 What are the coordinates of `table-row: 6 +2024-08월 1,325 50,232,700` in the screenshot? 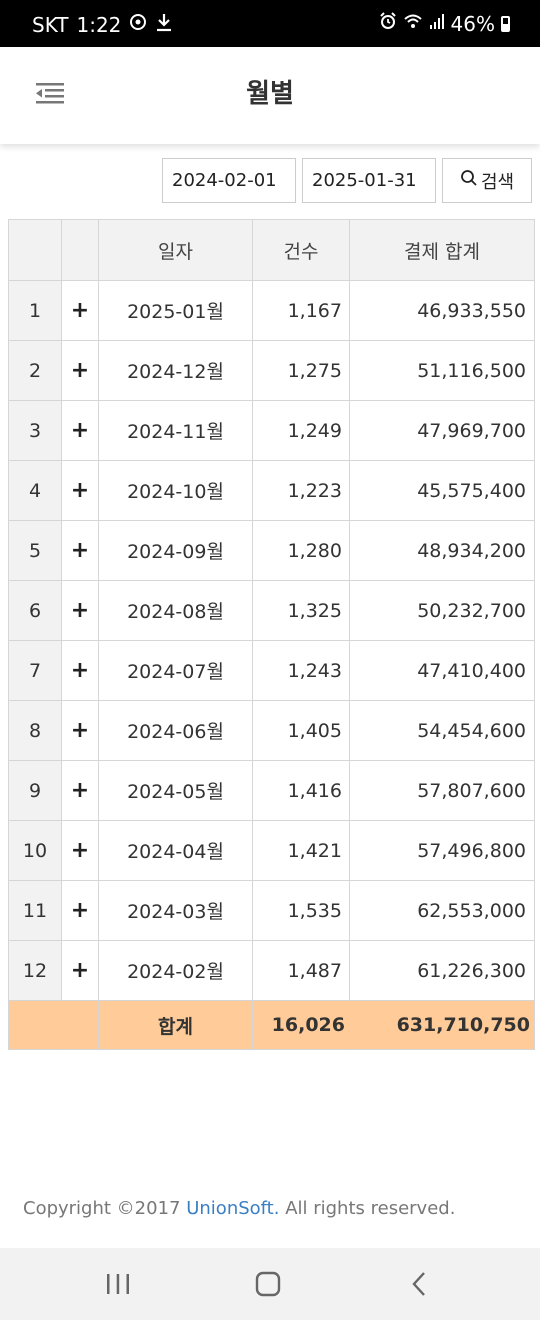 It's located at (271, 610).